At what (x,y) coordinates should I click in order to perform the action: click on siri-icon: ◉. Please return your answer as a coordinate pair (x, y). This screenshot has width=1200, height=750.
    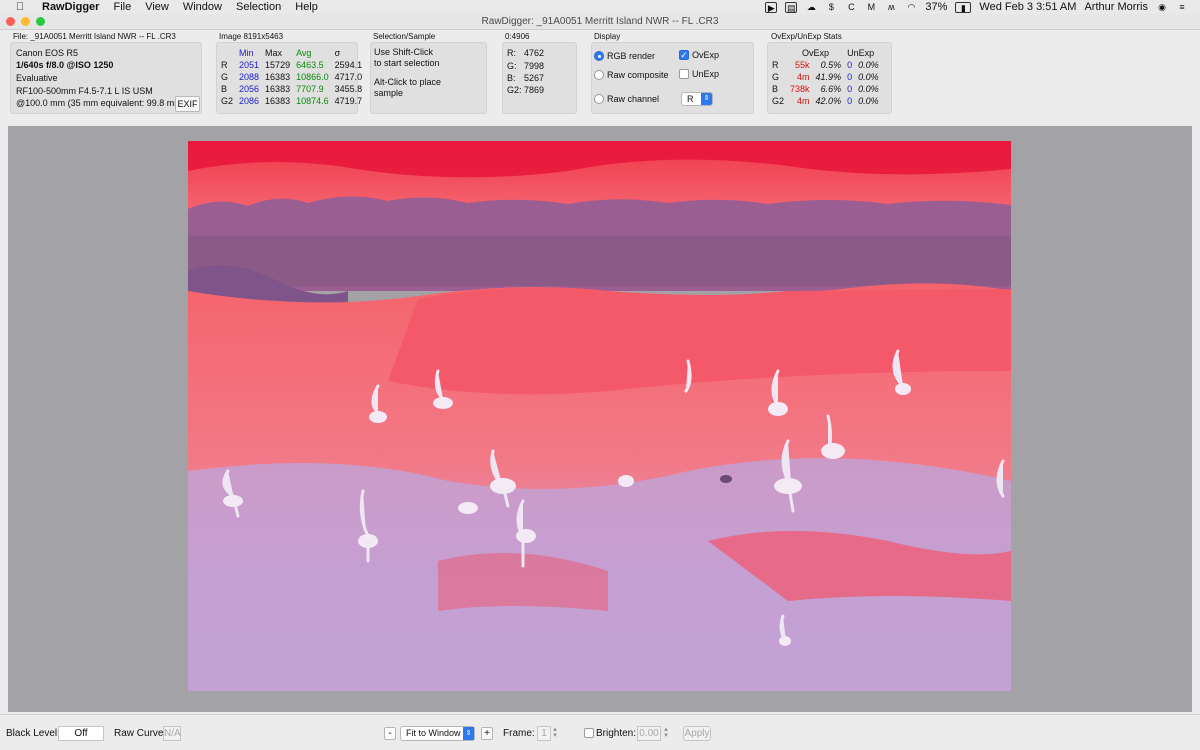
    Looking at the image, I should click on (1162, 7).